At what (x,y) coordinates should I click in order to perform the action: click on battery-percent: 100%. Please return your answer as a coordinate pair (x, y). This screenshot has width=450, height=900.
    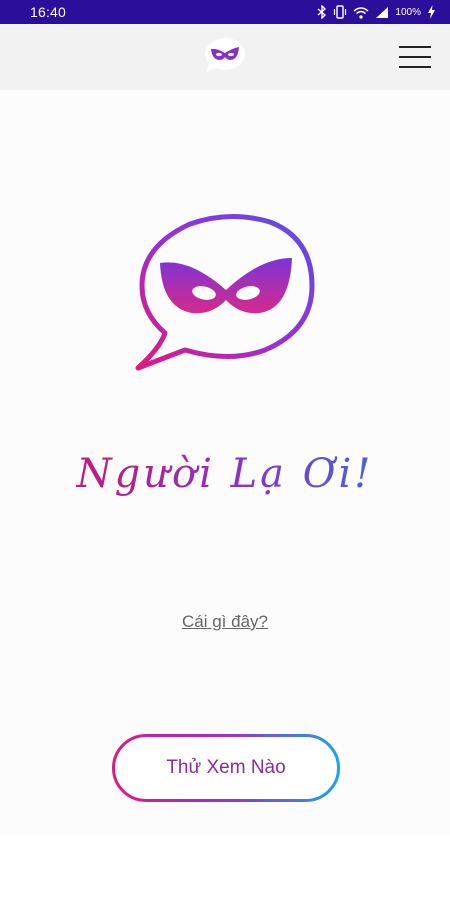
    Looking at the image, I should click on (408, 12).